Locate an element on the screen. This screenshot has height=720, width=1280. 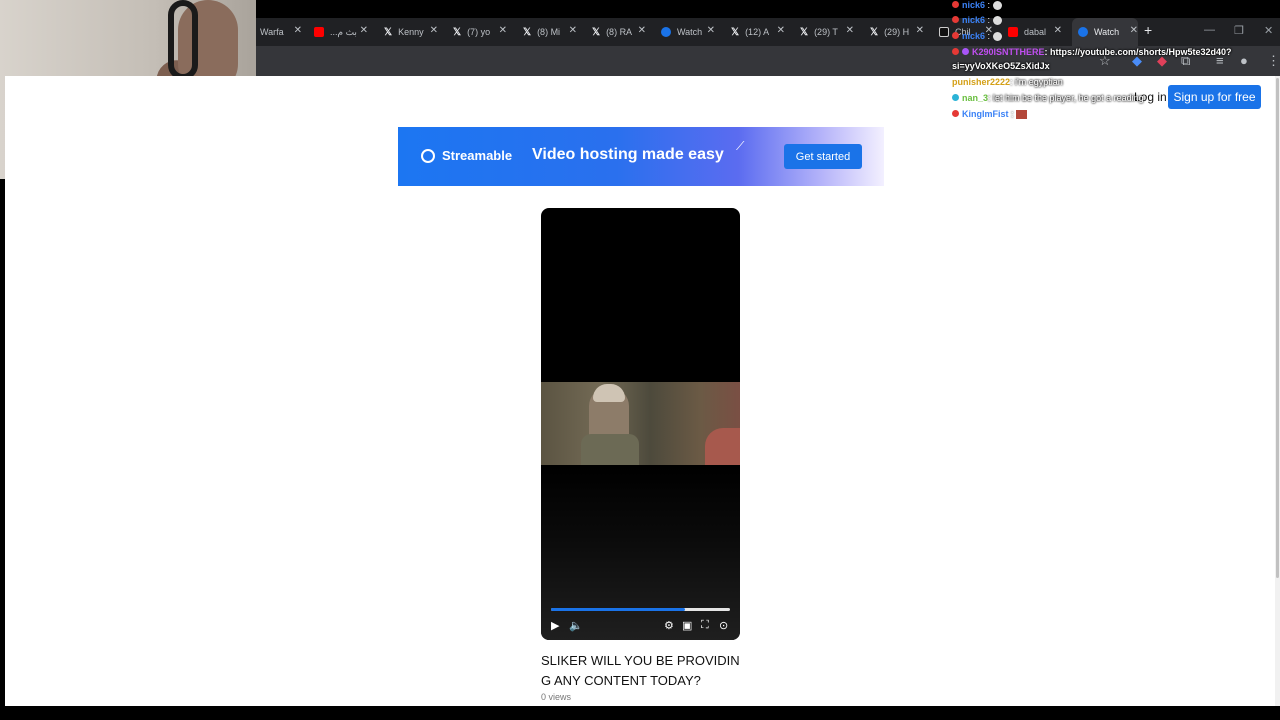
streamable-logo-icon: ⊙ is located at coordinates (723, 625).